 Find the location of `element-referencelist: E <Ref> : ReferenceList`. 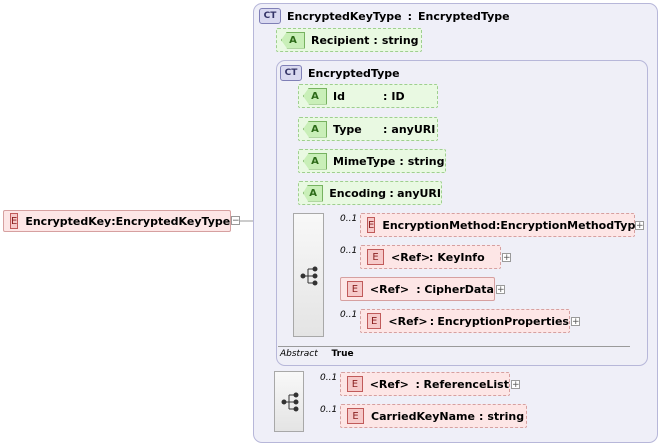

element-referencelist: E <Ref> : ReferenceList is located at coordinates (425, 384).